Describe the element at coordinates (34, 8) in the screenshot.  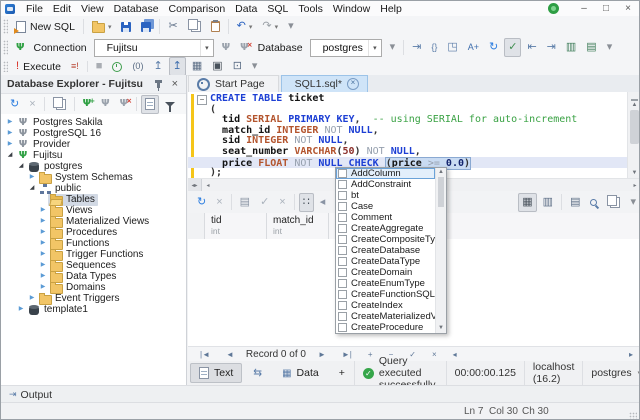
I see `menu-file: File` at that location.